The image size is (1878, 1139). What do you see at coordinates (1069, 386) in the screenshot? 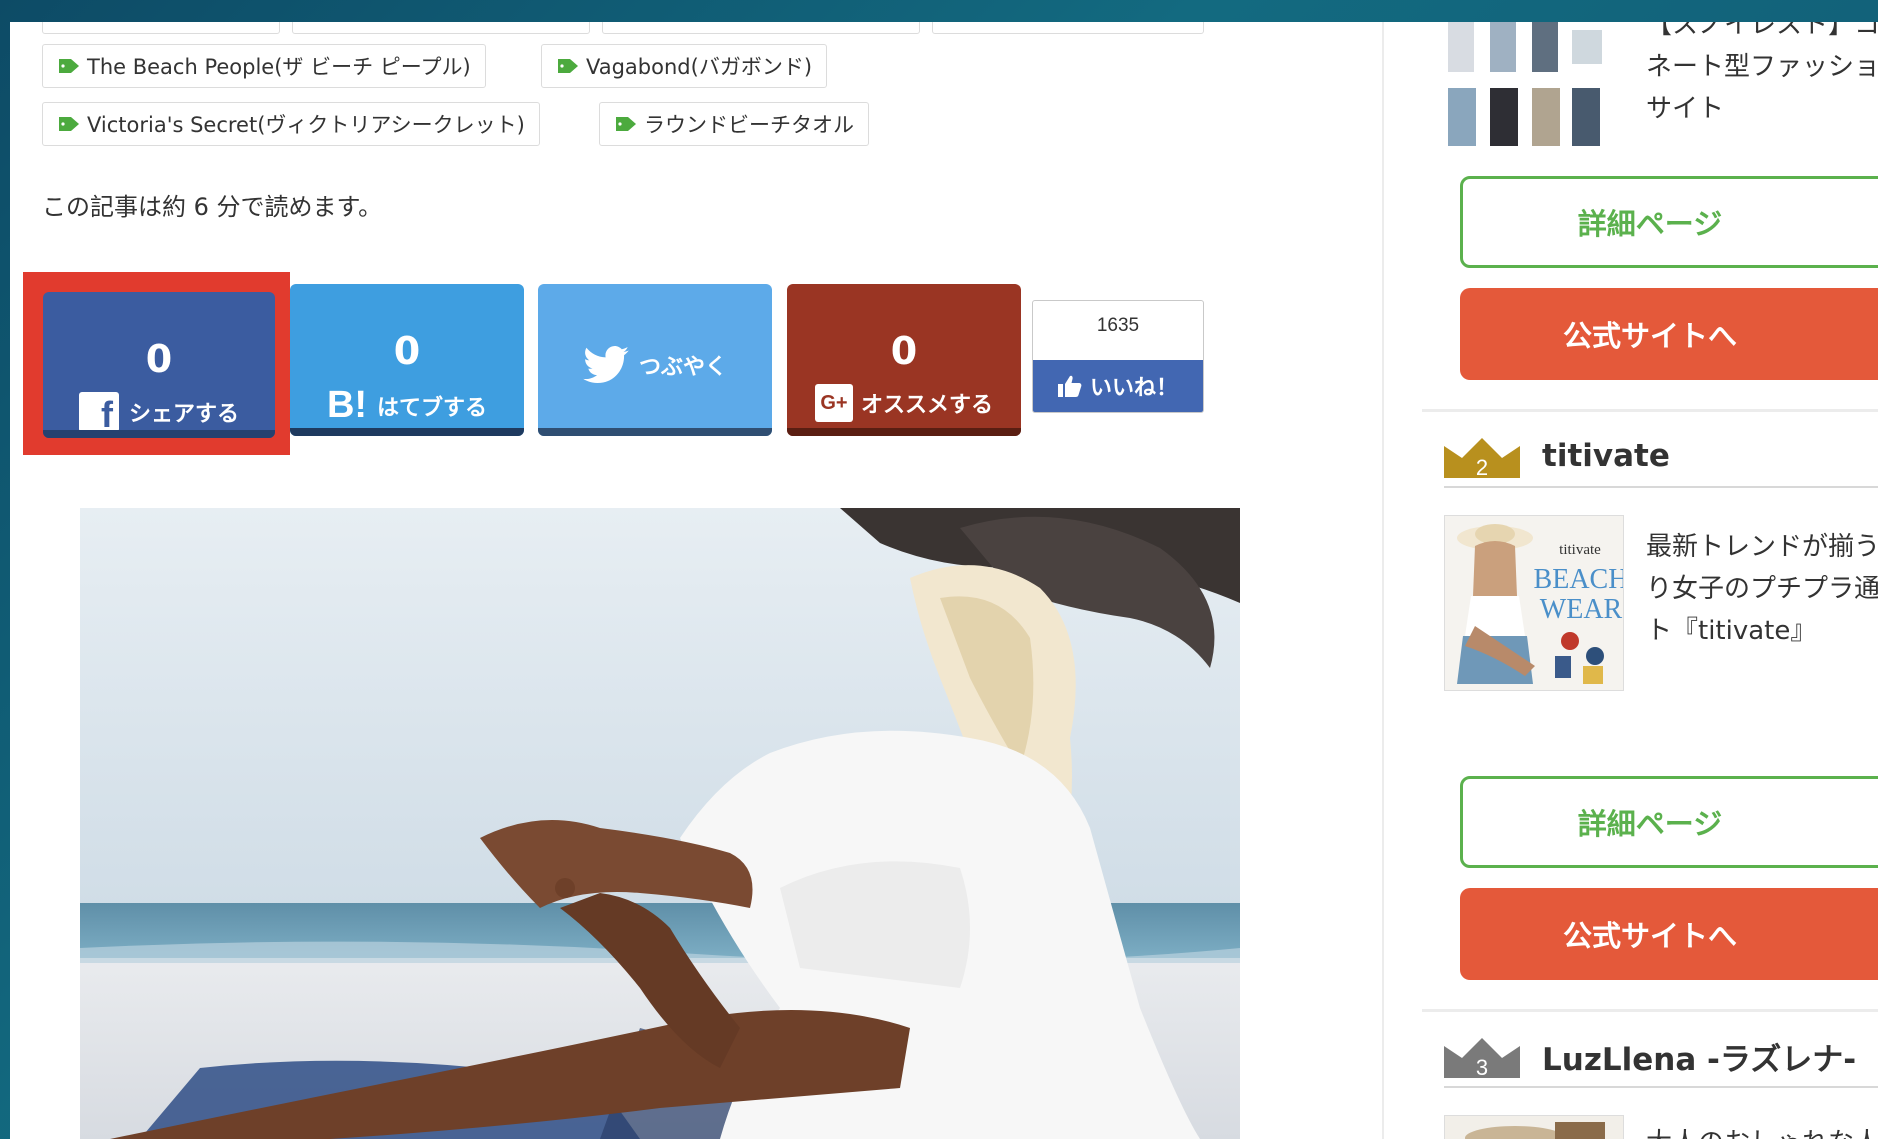
I see `thumbs-up-icon` at bounding box center [1069, 386].